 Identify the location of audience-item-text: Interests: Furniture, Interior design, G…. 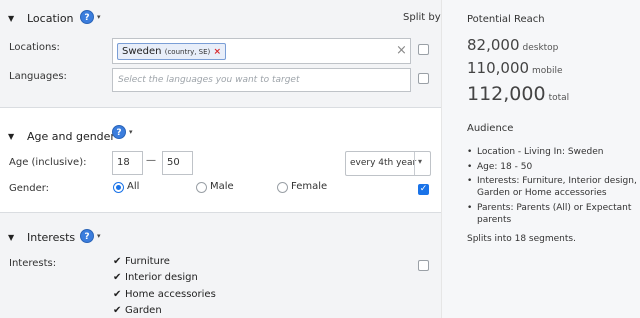
(557, 187).